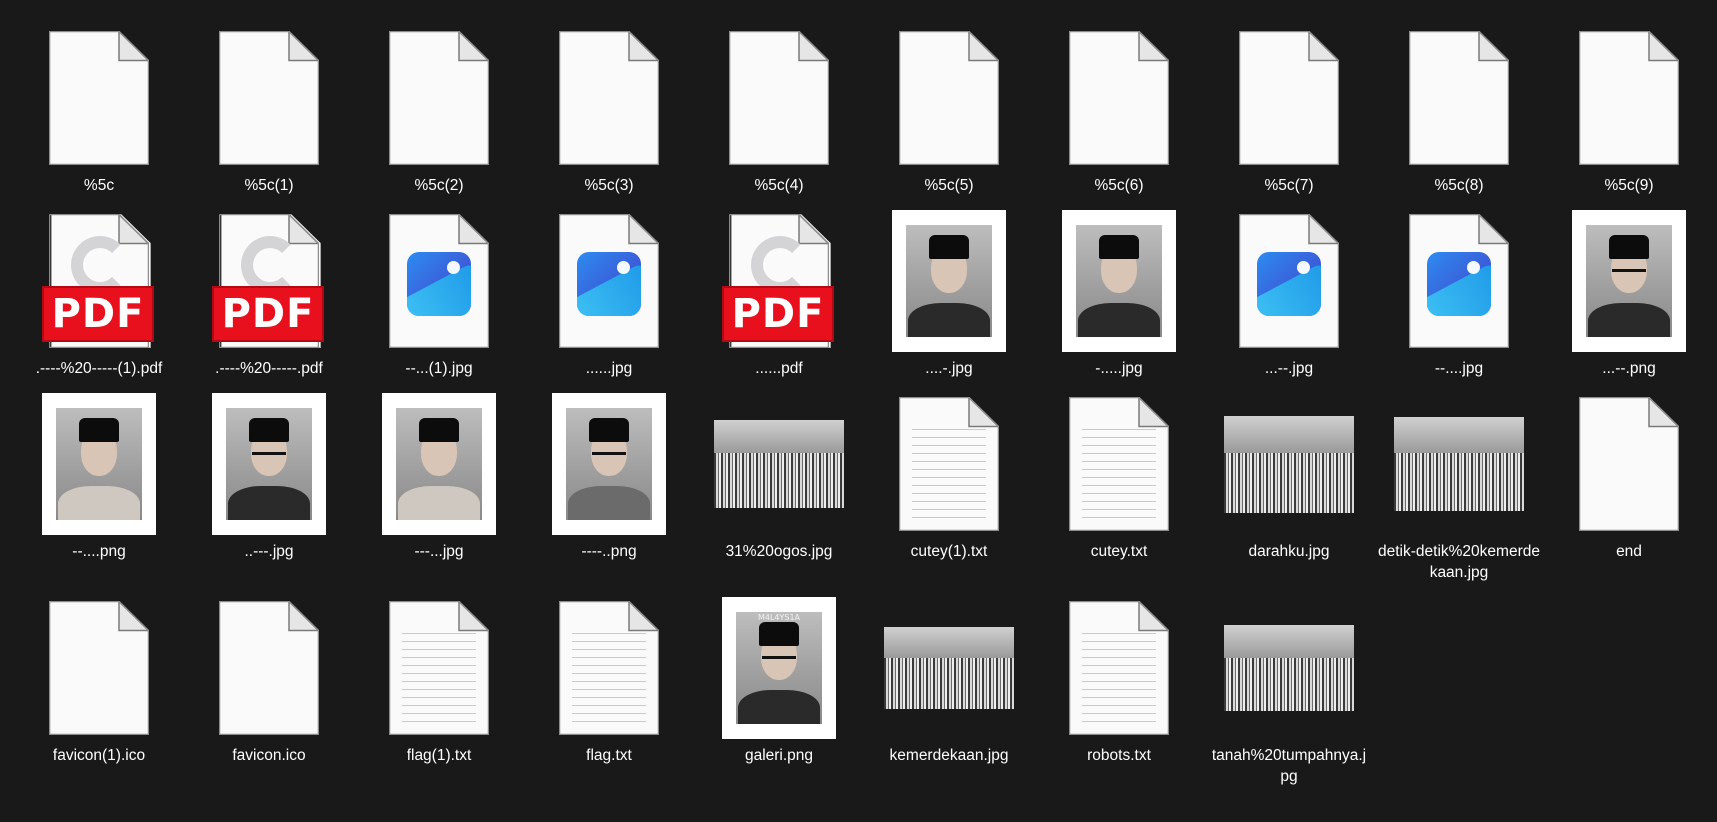 This screenshot has width=1717, height=822. I want to click on file-item: robots.txt, so click(1119, 681).